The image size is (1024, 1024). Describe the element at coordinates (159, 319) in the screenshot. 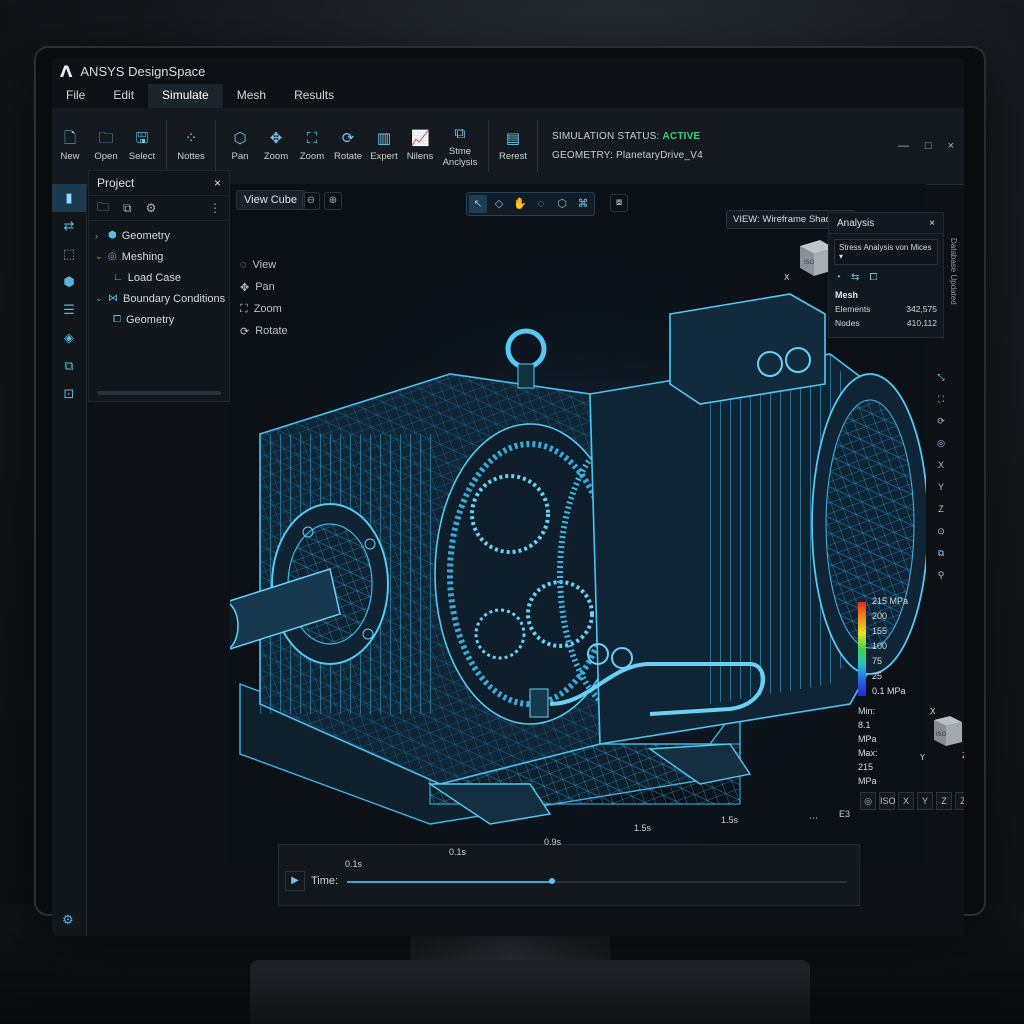

I see `tree-item-geometry-child: ⧠ Geometry` at that location.